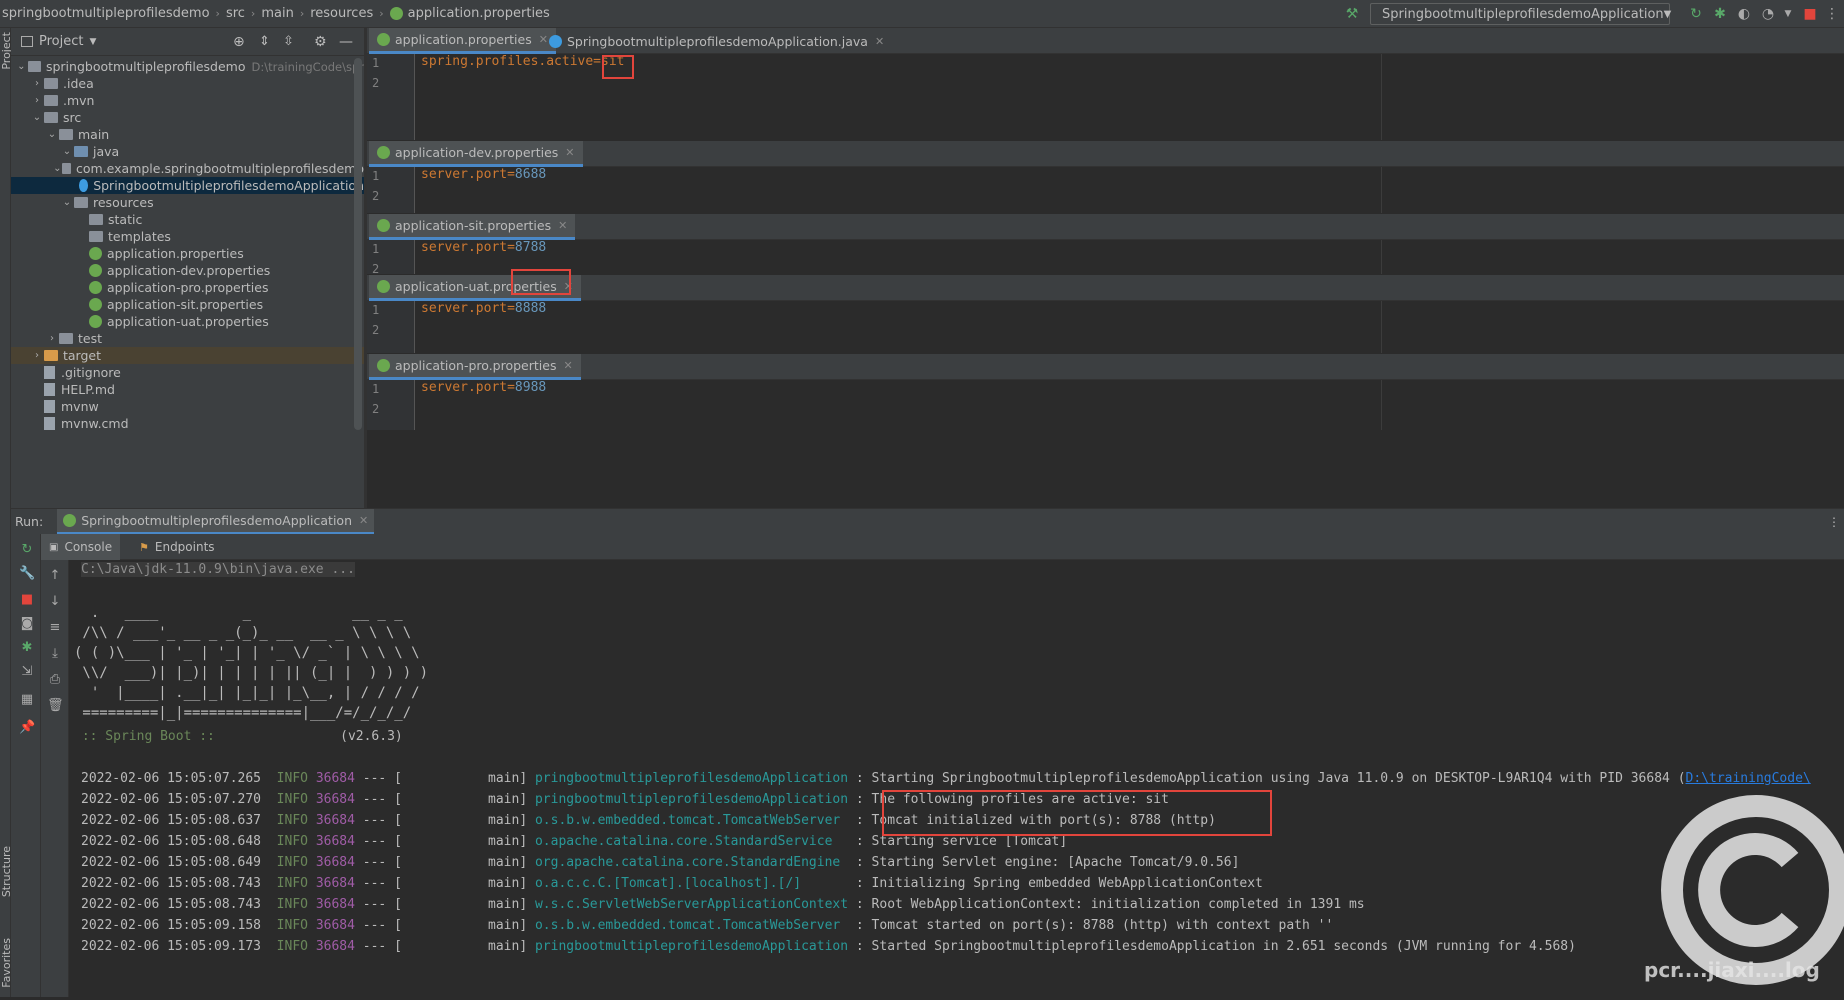  What do you see at coordinates (523, 61) in the screenshot?
I see `code-line: spring.profiles.active=sit` at bounding box center [523, 61].